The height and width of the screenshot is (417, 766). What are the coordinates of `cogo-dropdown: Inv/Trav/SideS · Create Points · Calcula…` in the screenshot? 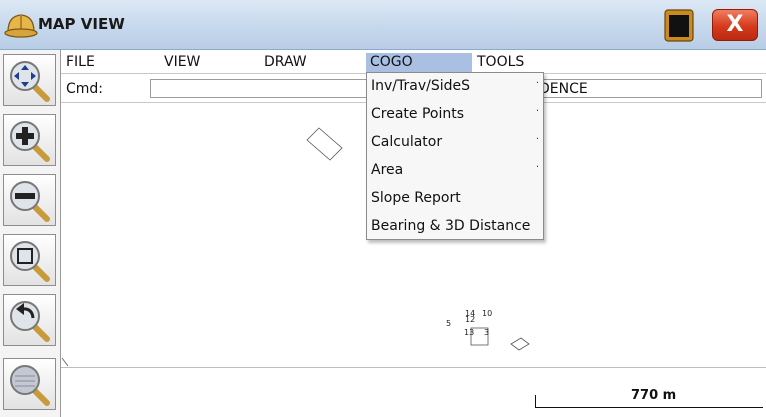 It's located at (455, 156).